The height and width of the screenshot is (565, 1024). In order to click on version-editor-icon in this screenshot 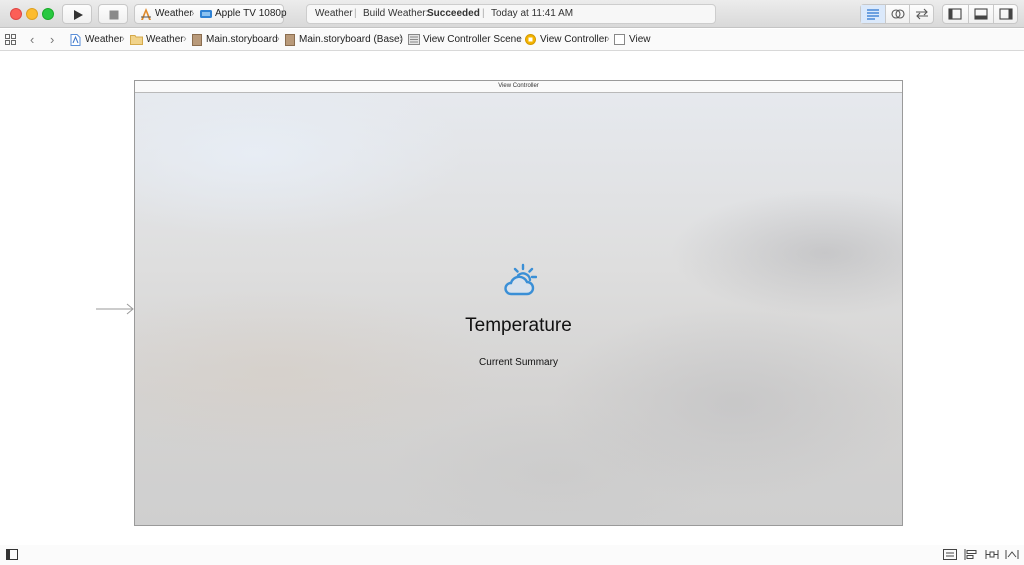, I will do `click(922, 14)`.